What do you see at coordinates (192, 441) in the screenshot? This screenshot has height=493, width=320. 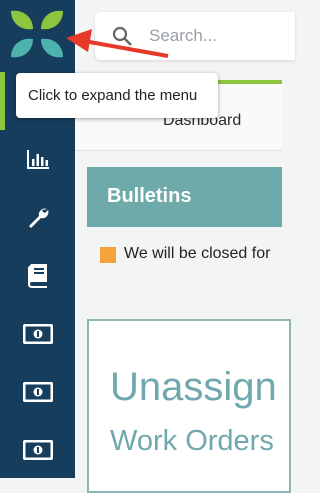 I see `card-subtitle: Work Orders` at bounding box center [192, 441].